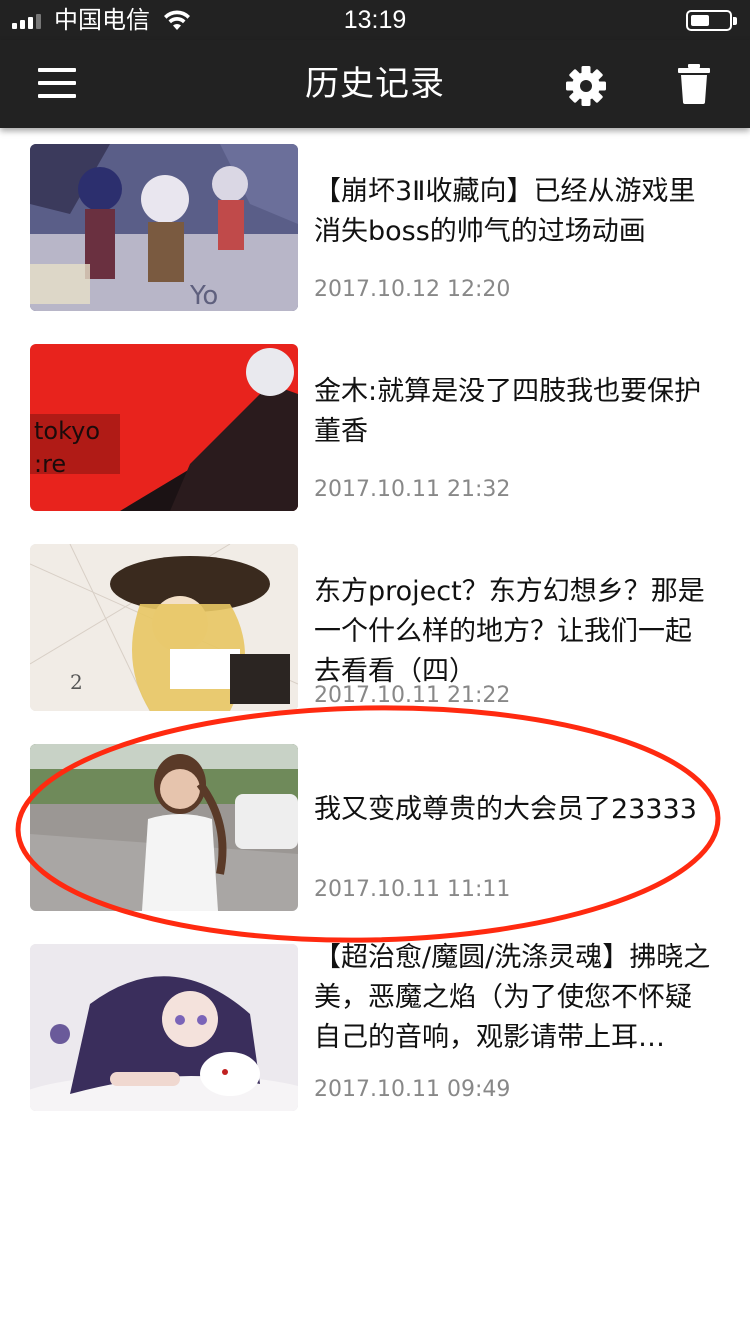 This screenshot has width=750, height=1334. I want to click on history-item-time: 2017.10.11 21:22, so click(412, 695).